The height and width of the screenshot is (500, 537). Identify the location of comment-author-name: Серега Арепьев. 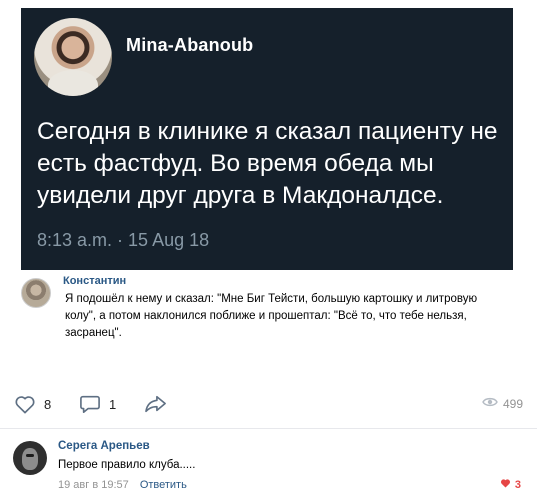
(104, 446).